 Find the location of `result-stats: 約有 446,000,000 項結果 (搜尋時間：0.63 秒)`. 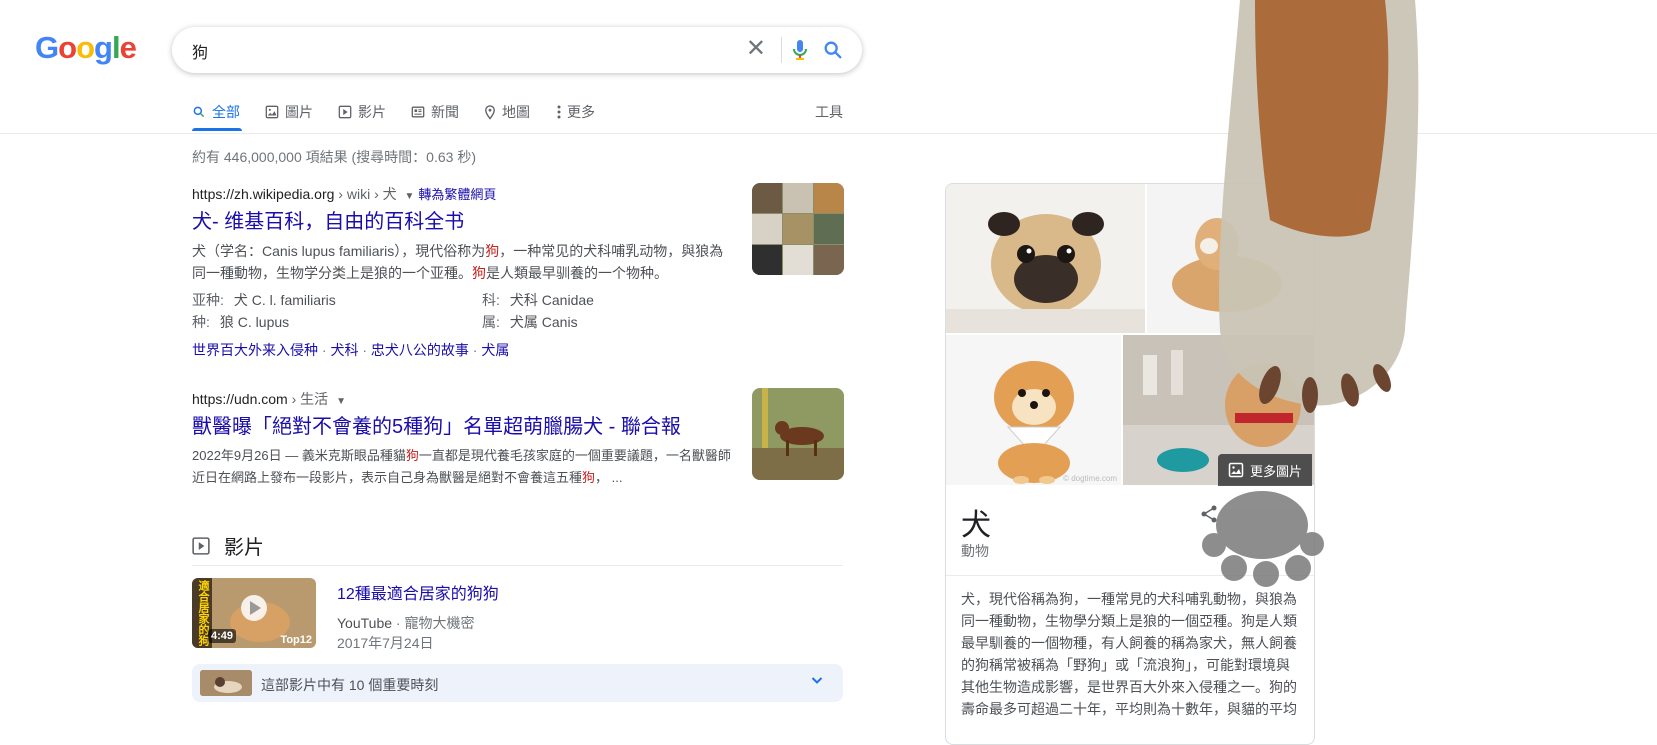

result-stats: 約有 446,000,000 項結果 (搜尋時間：0.63 秒) is located at coordinates (334, 157).